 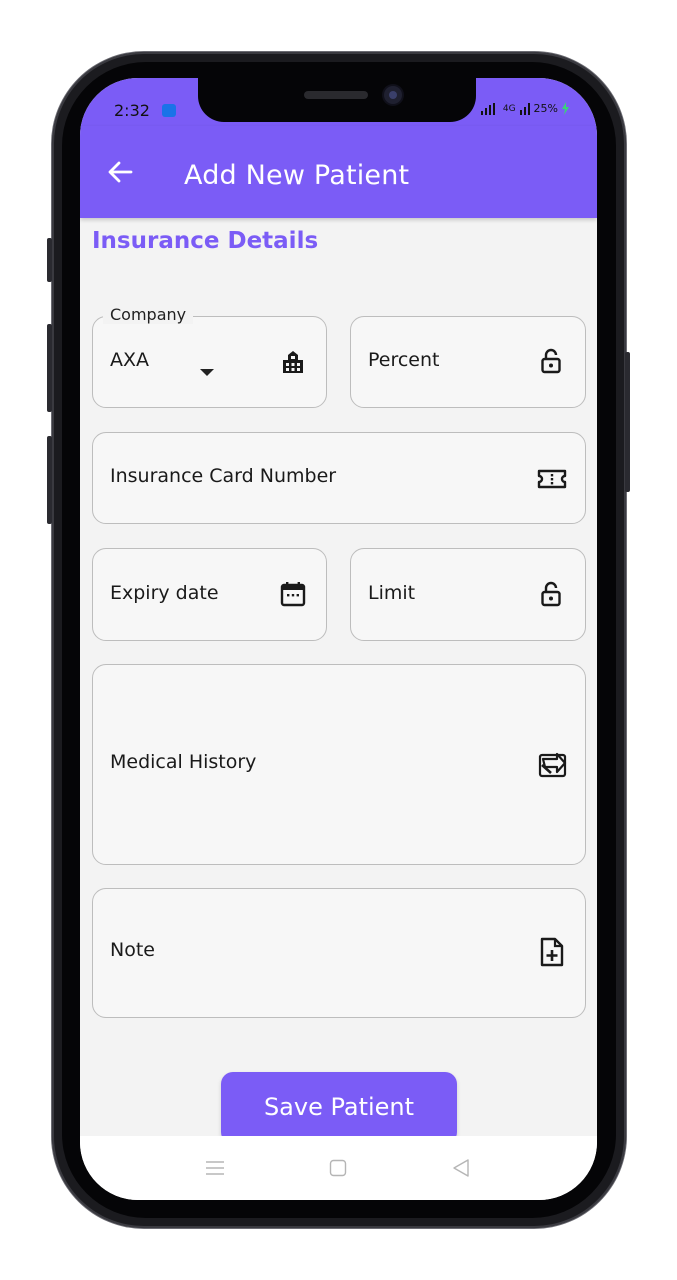 What do you see at coordinates (545, 108) in the screenshot?
I see `battery-percent: 25%` at bounding box center [545, 108].